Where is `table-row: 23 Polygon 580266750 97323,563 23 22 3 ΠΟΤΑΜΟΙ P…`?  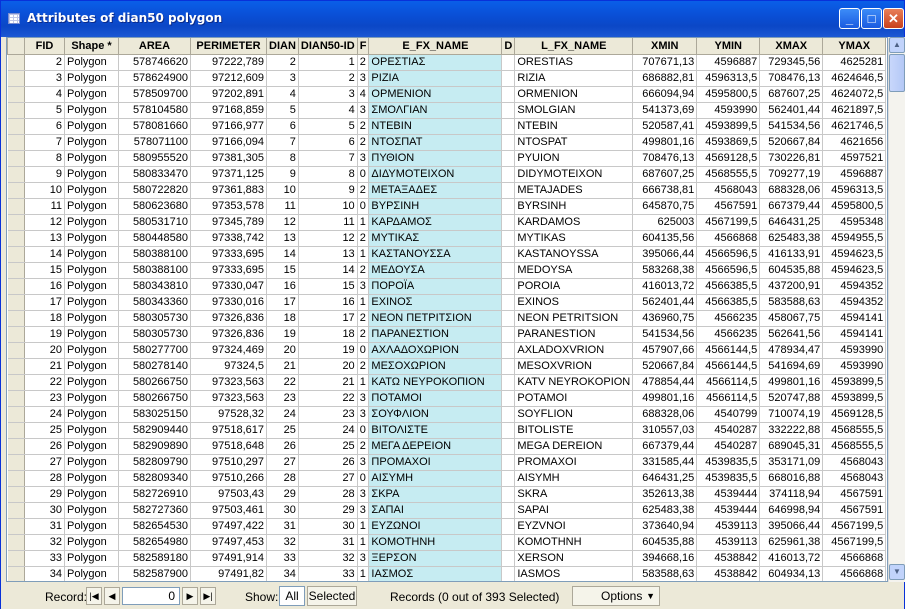
table-row: 23 Polygon 580266750 97323,563 23 22 3 ΠΟΤΑΜΟΙ P… is located at coordinates (447, 398).